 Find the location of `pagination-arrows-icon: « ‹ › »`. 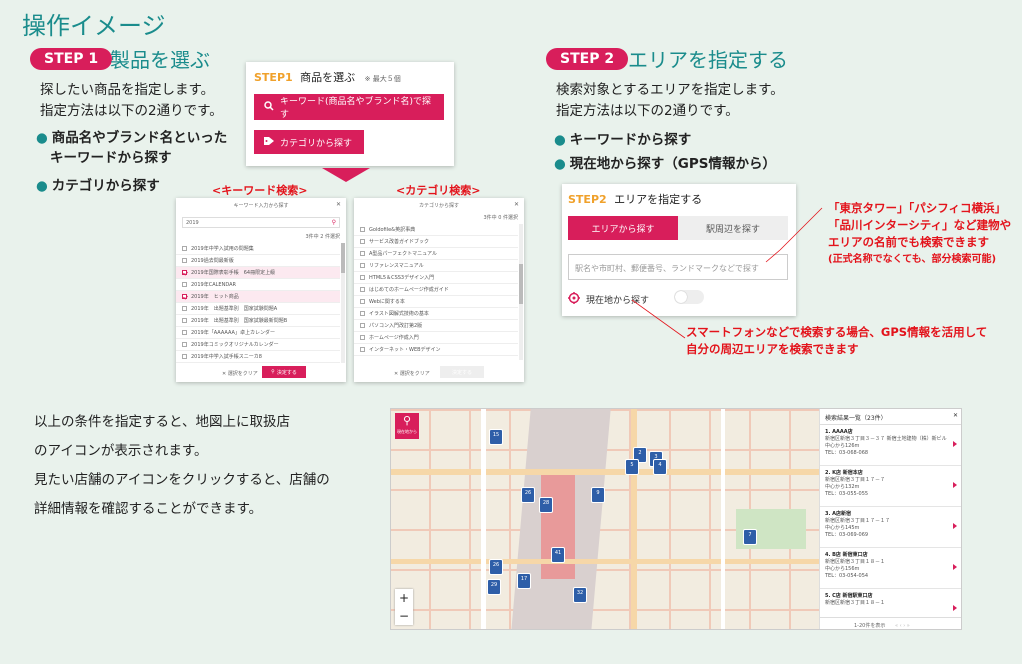

pagination-arrows-icon: « ‹ › » is located at coordinates (902, 626).